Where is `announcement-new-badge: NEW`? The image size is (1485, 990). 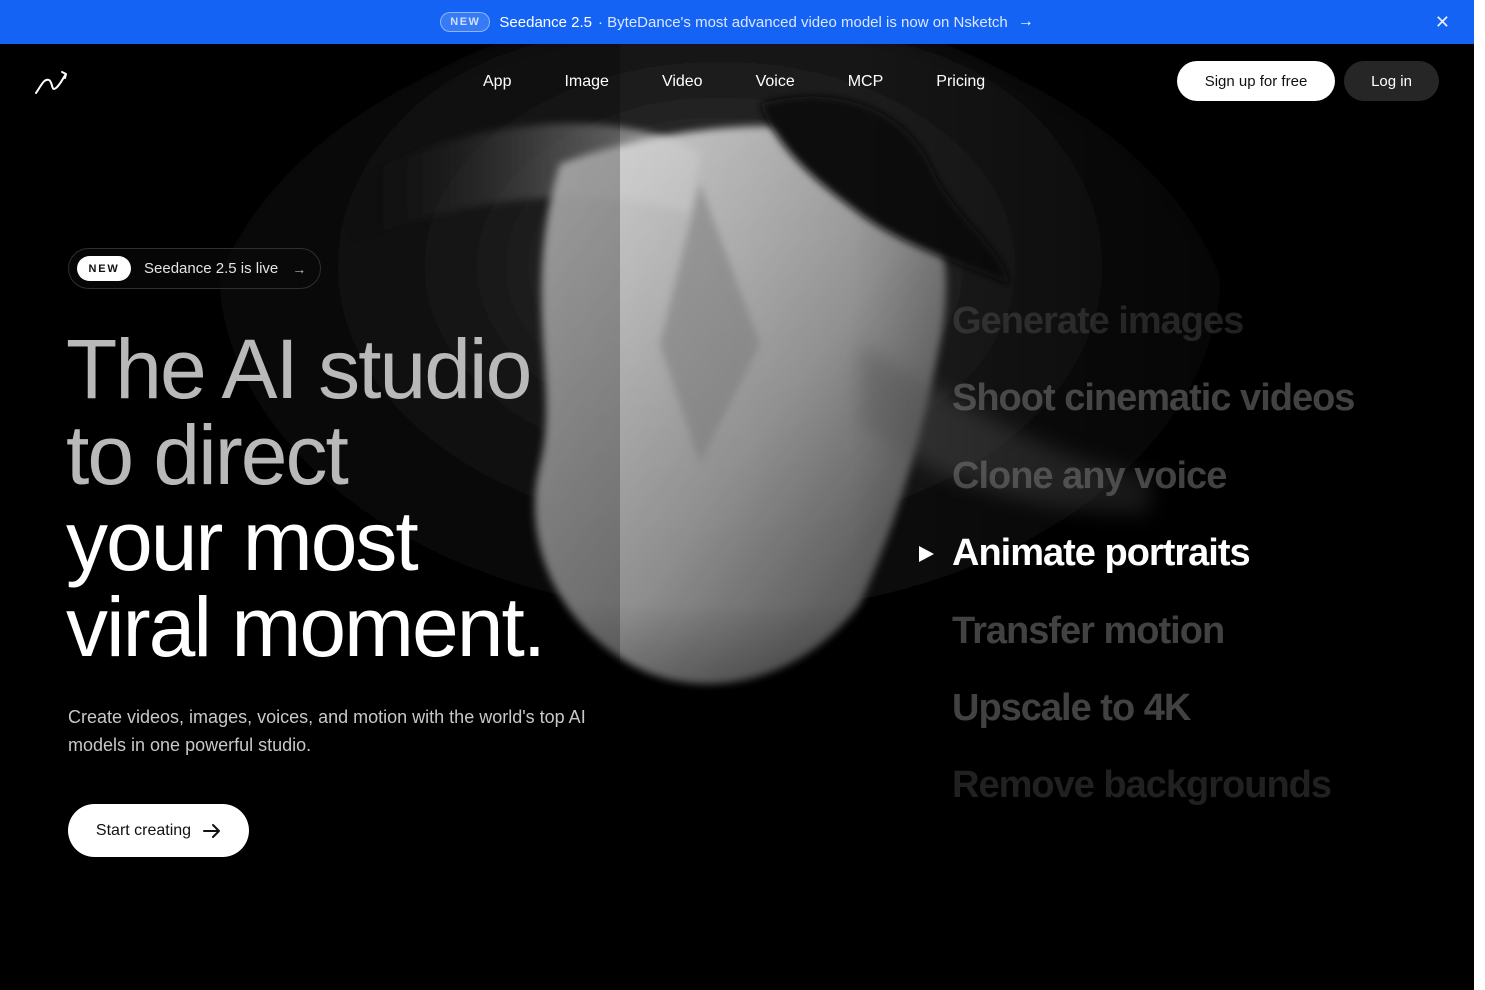 announcement-new-badge: NEW is located at coordinates (465, 22).